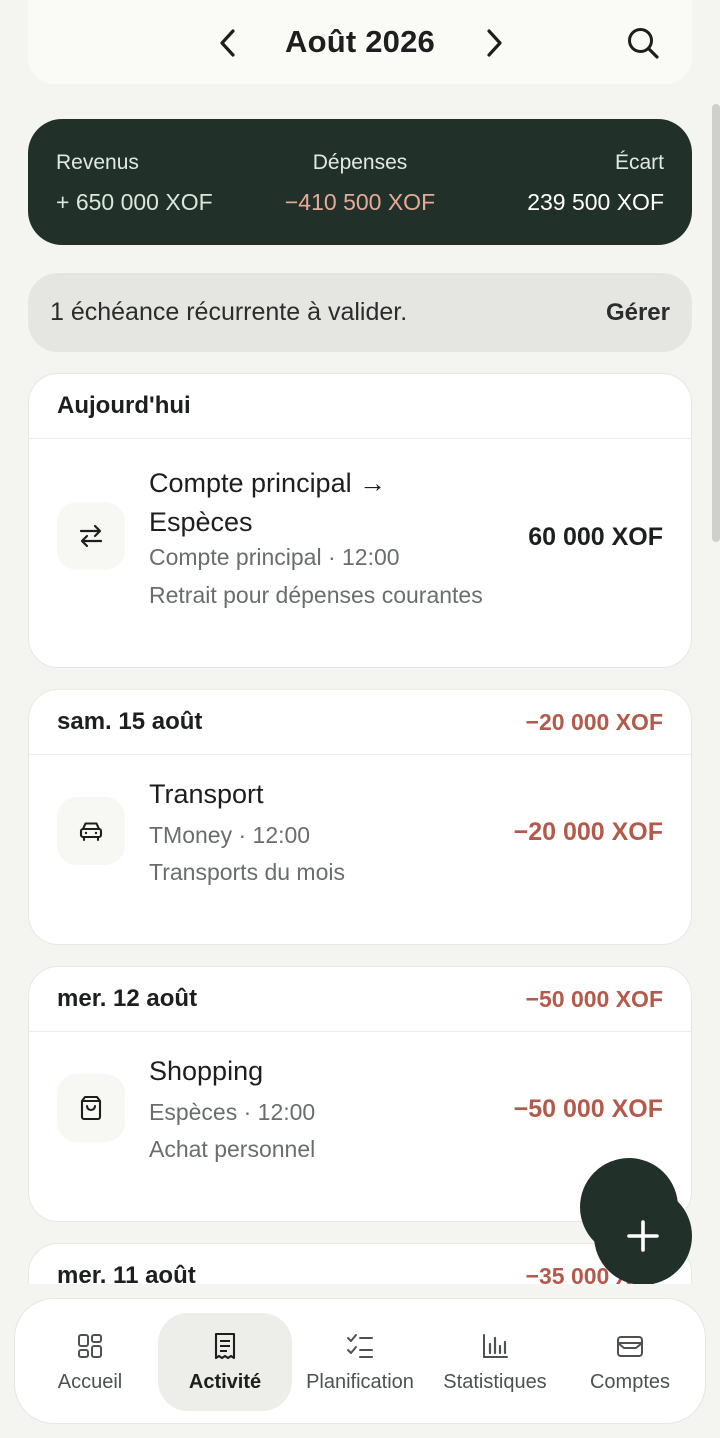  What do you see at coordinates (595, 183) in the screenshot?
I see `gap-summary: Écart 239 500 XOF` at bounding box center [595, 183].